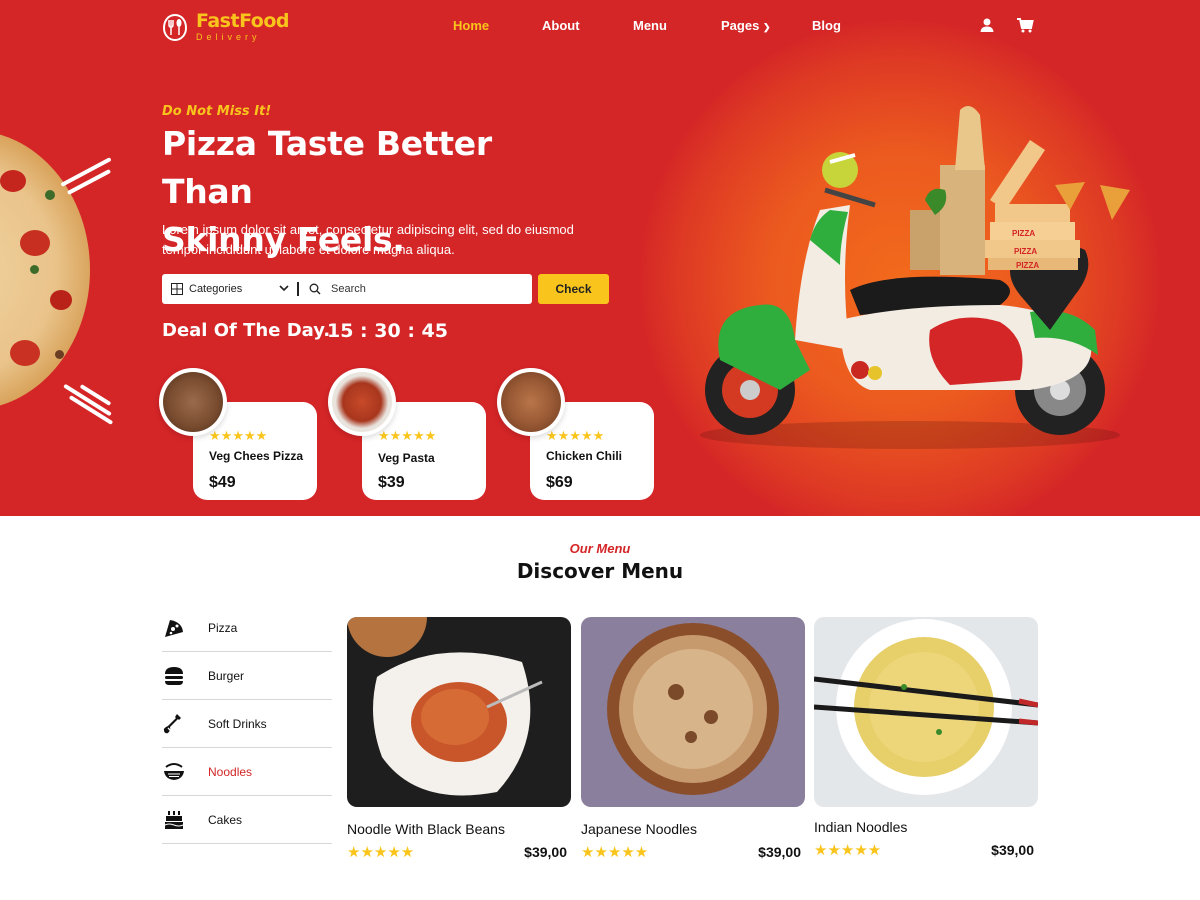 This screenshot has width=1200, height=900. Describe the element at coordinates (573, 289) in the screenshot. I see `check-button: Check` at that location.